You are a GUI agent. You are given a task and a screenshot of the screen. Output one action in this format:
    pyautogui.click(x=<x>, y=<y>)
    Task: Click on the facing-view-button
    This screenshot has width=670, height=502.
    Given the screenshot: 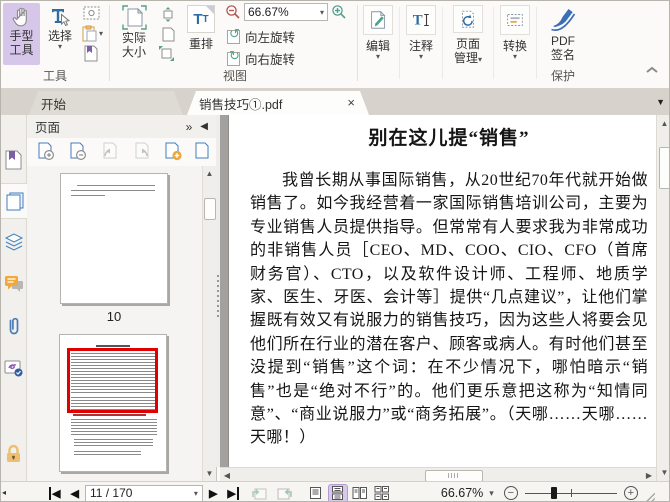 What is the action you would take?
    pyautogui.click(x=360, y=493)
    